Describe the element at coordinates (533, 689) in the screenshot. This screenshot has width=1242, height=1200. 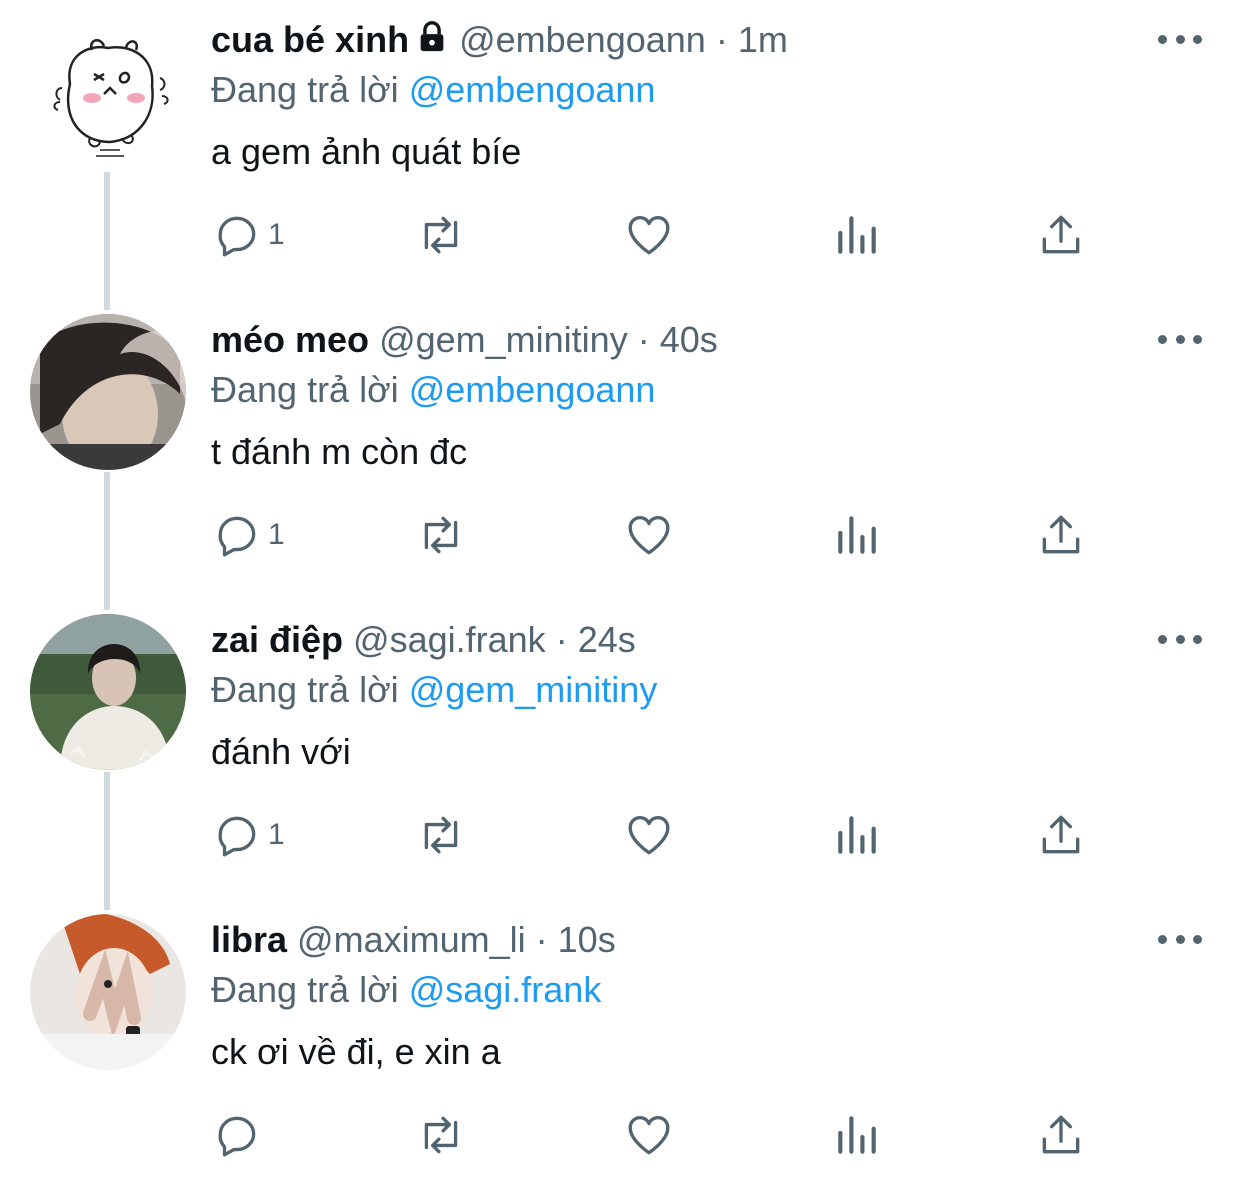
I see `mention-link: @gem_minitiny` at that location.